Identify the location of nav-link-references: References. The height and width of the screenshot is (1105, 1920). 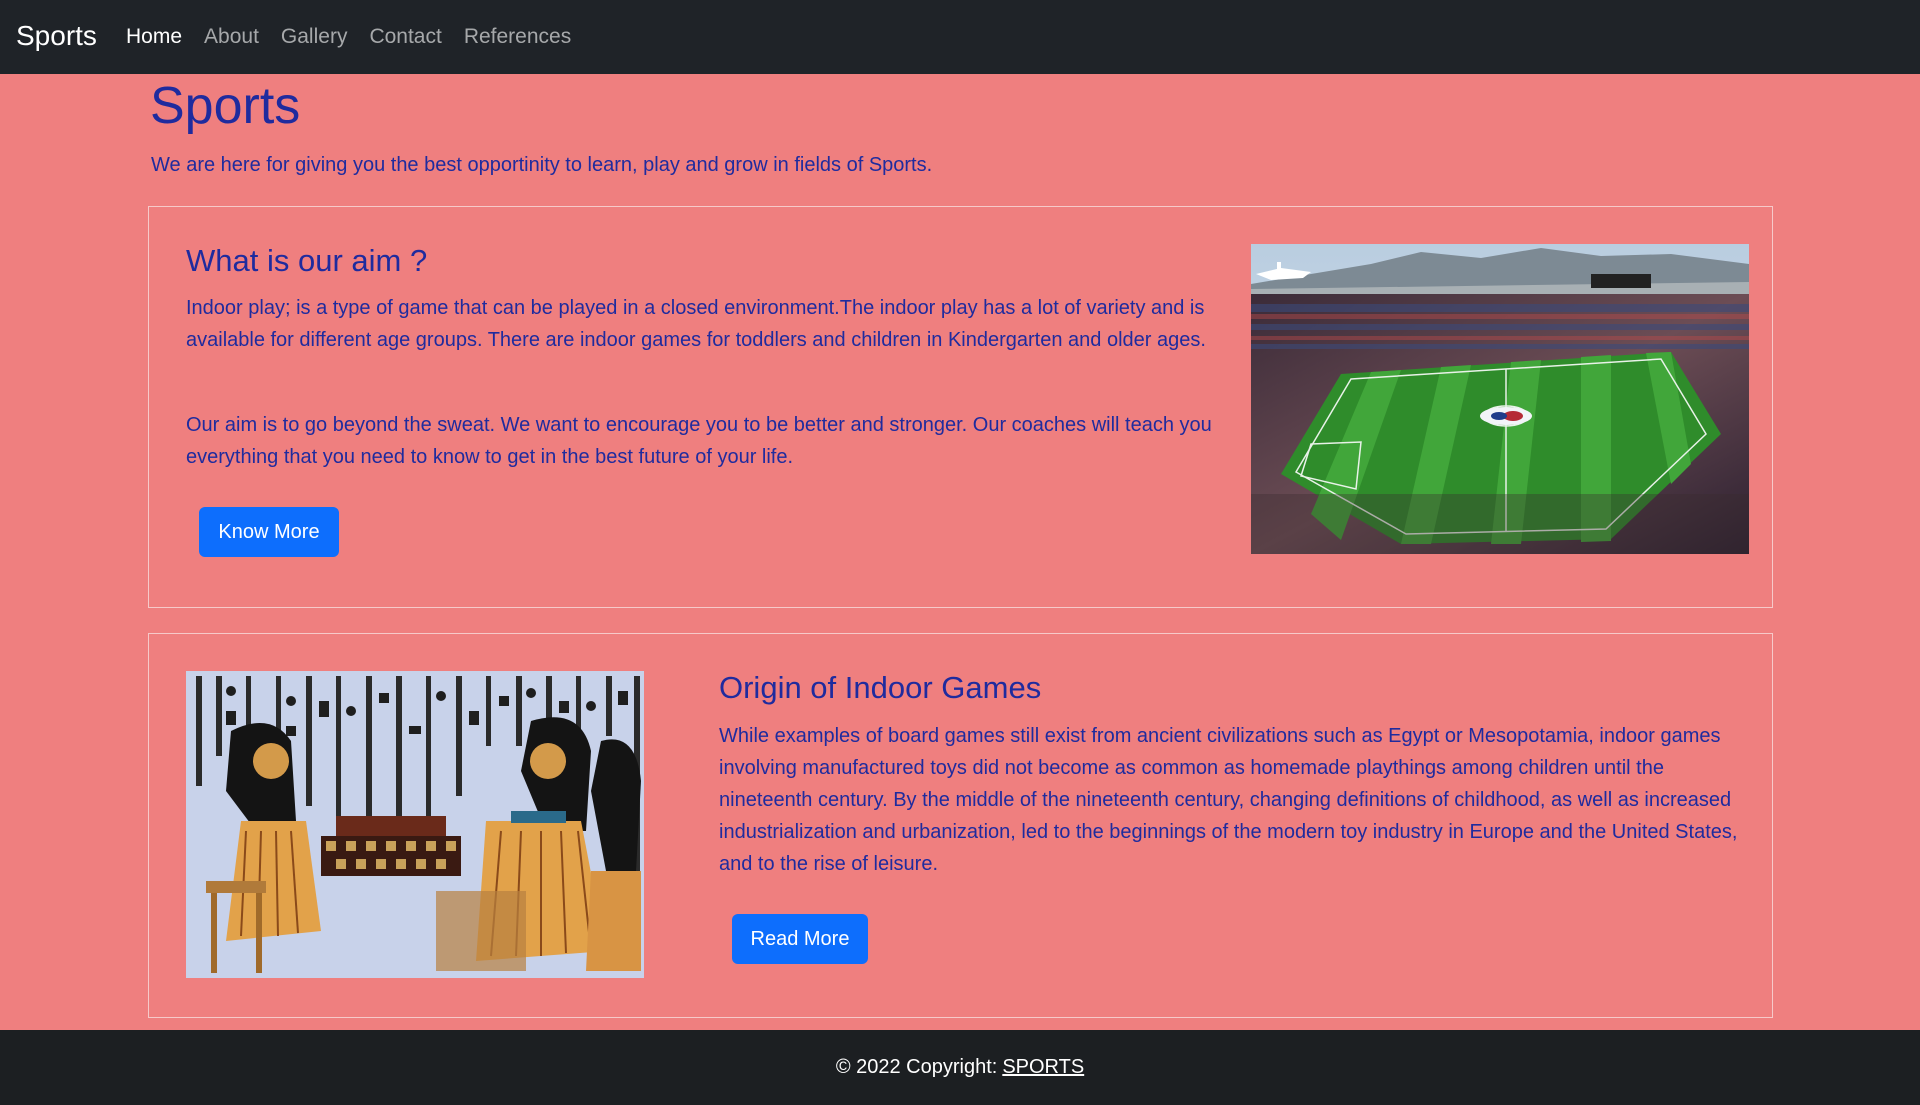
(517, 37).